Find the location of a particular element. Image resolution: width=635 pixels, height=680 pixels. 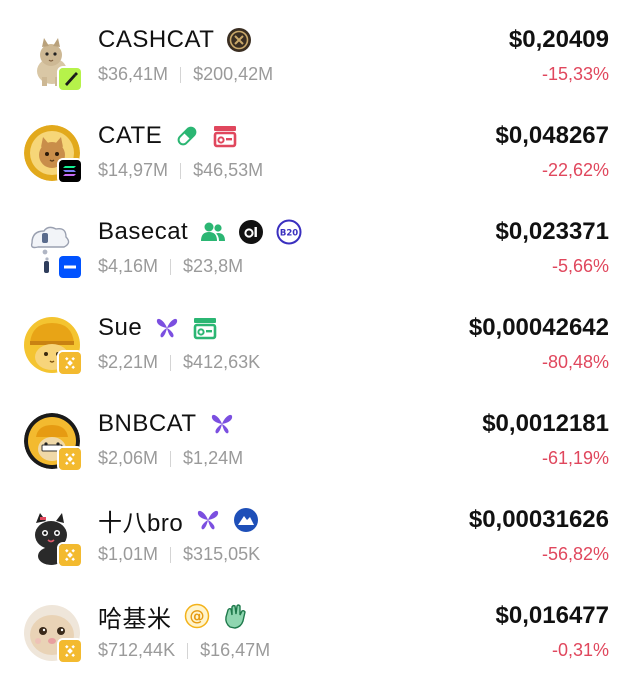

mountain-badge-icon is located at coordinates (246, 520).